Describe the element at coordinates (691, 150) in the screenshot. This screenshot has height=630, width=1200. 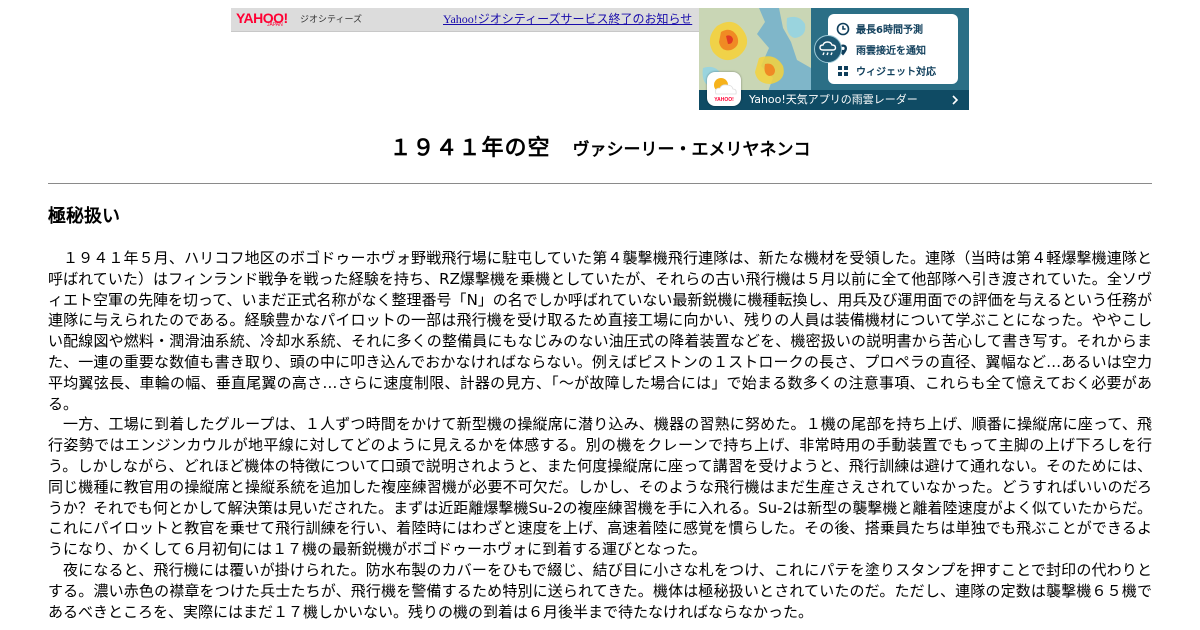
I see `author-name: ヴァシーリー・エメリヤネンコ` at that location.